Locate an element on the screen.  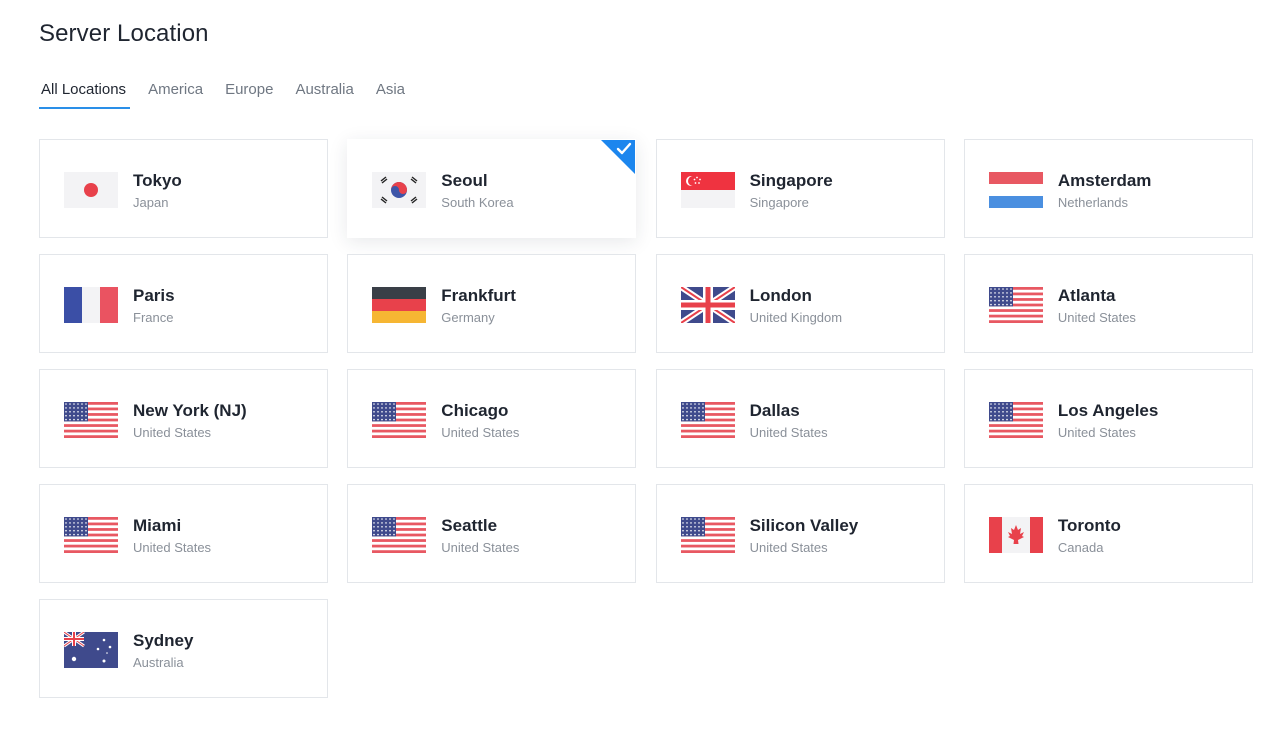
australia-flag-icon is located at coordinates (91, 650).